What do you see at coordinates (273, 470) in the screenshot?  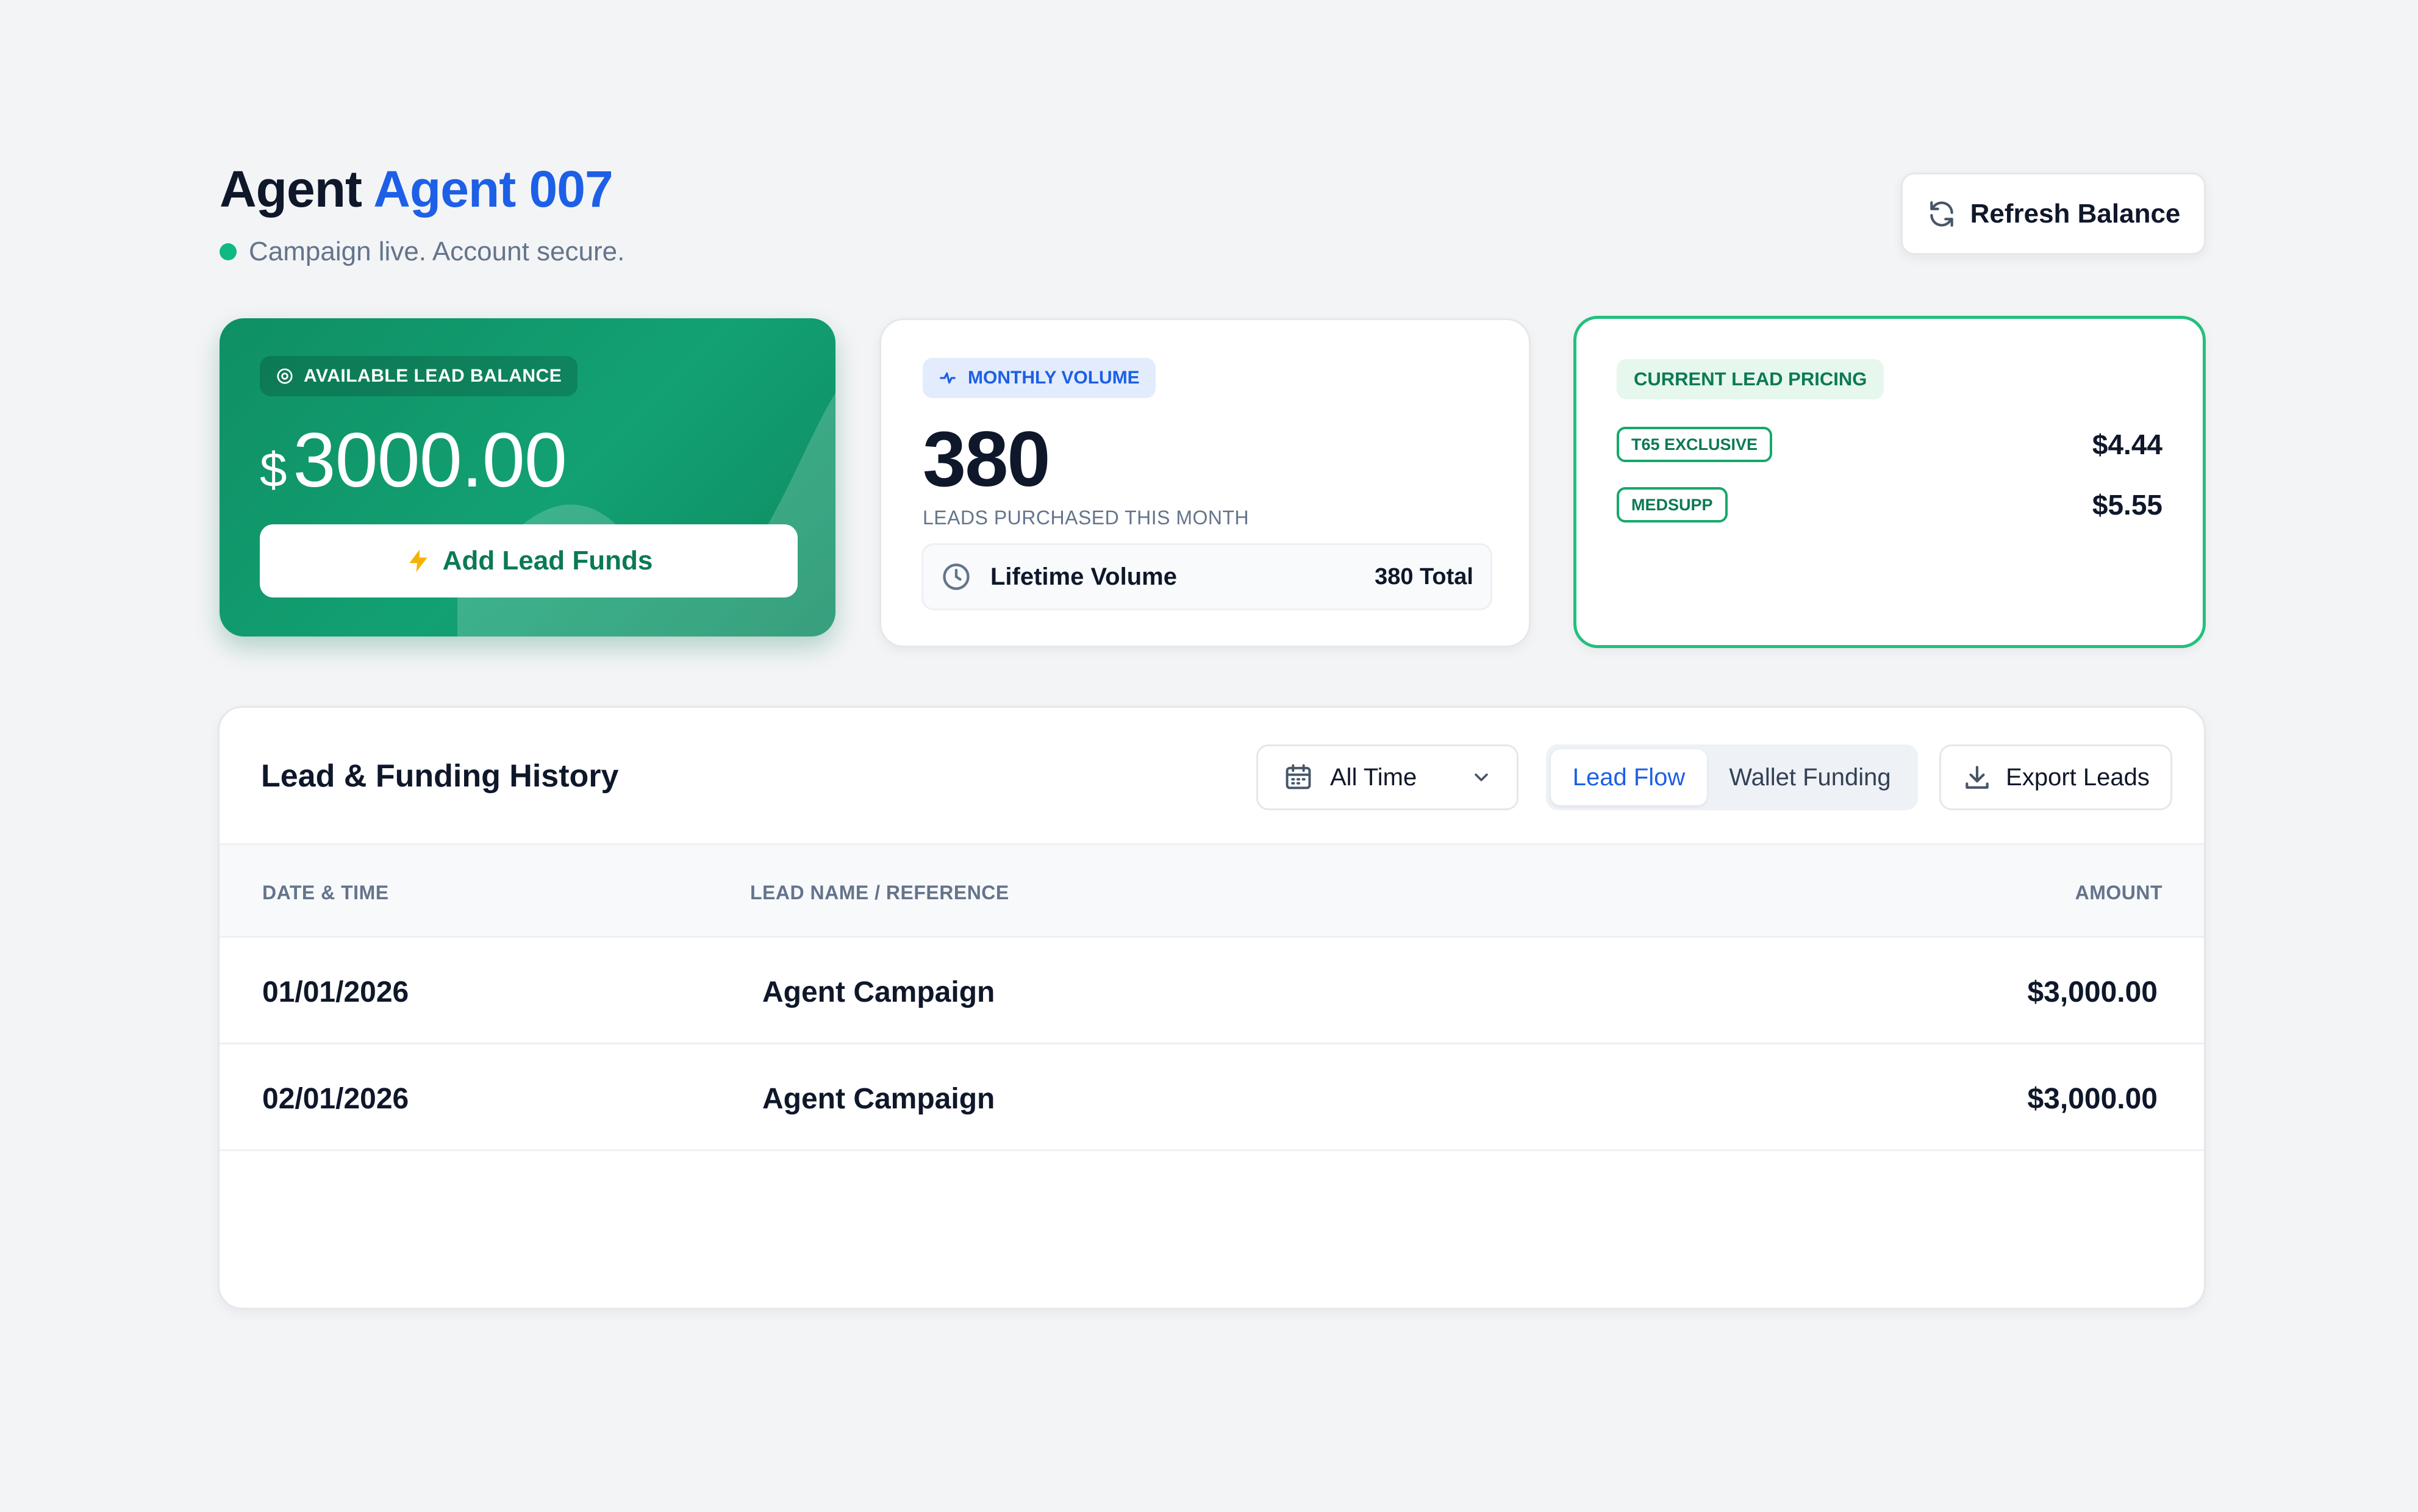 I see `balance-currency: $` at bounding box center [273, 470].